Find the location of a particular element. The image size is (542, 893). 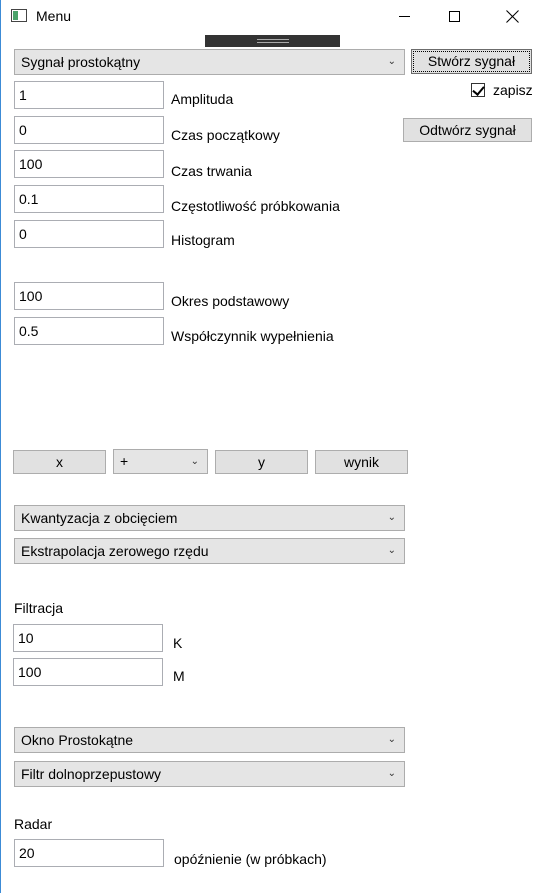

close-icon is located at coordinates (512, 16).